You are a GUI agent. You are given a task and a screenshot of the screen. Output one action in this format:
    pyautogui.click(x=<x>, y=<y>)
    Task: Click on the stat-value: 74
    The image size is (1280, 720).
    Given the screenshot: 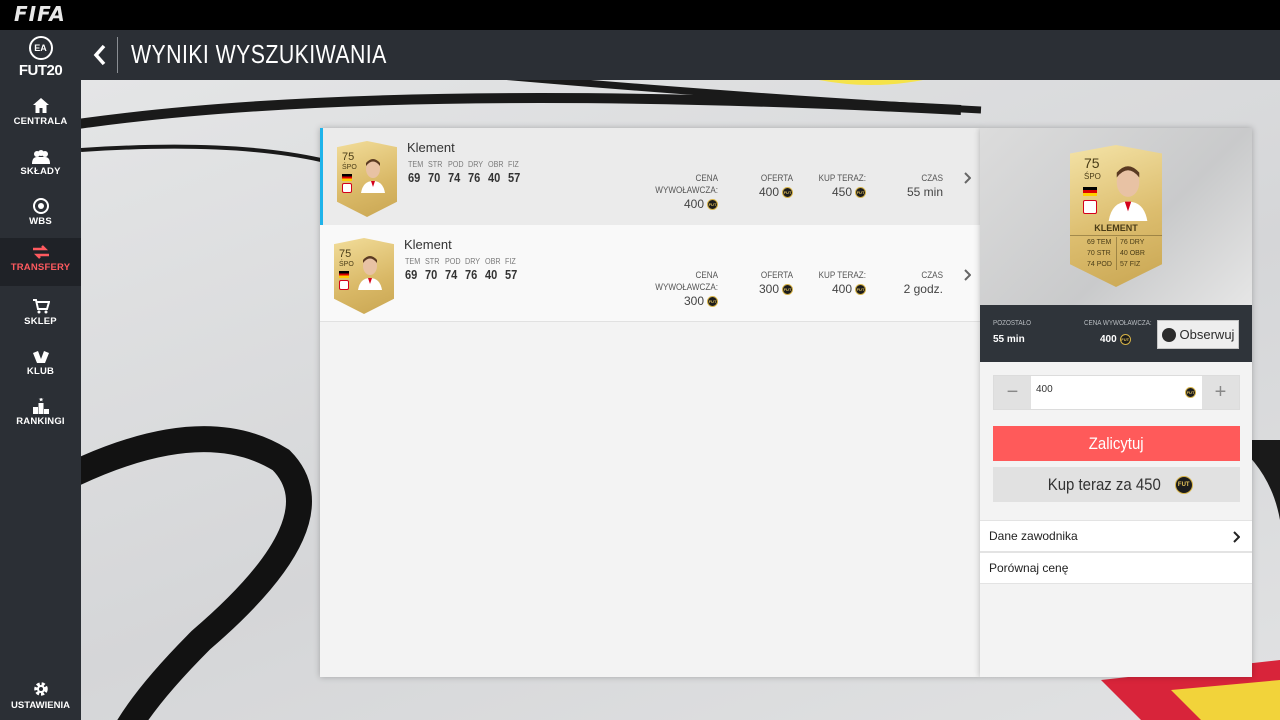 What is the action you would take?
    pyautogui.click(x=451, y=274)
    